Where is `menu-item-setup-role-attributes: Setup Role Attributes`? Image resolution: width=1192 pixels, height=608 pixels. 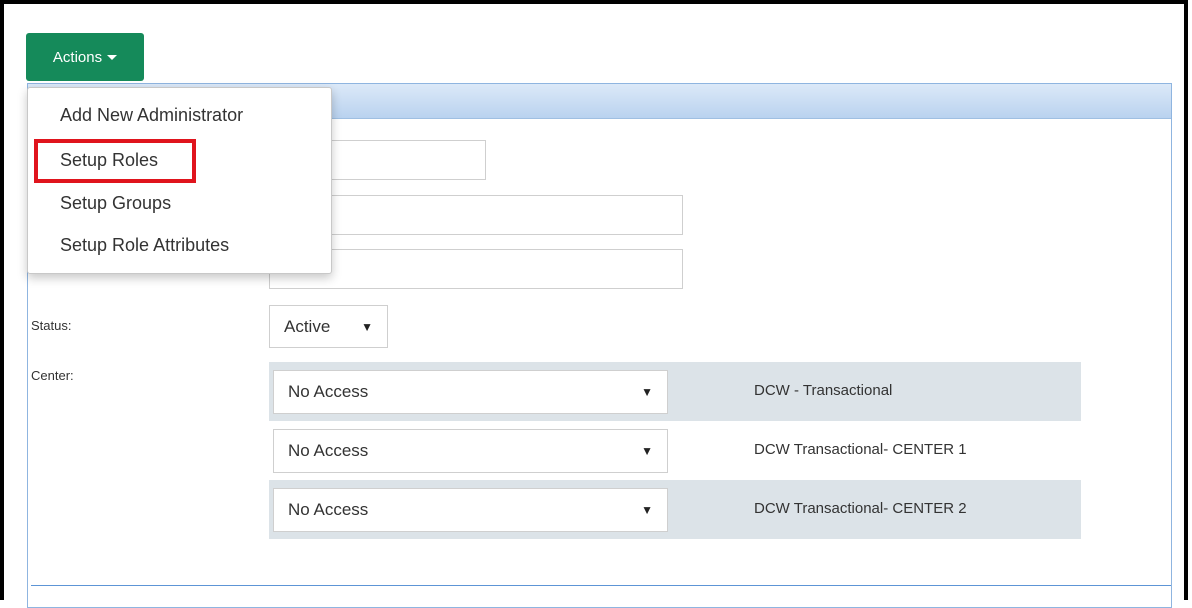 menu-item-setup-role-attributes: Setup Role Attributes is located at coordinates (144, 245).